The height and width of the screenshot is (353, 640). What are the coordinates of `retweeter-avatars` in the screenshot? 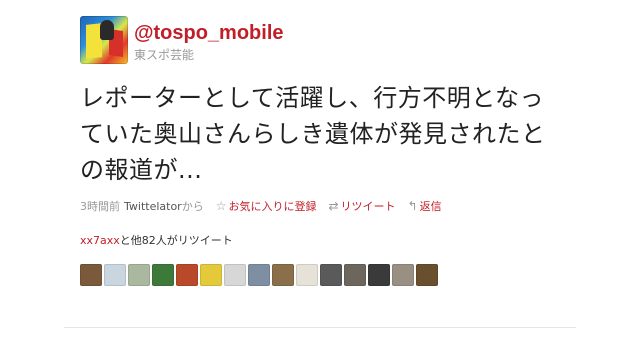 It's located at (330, 275).